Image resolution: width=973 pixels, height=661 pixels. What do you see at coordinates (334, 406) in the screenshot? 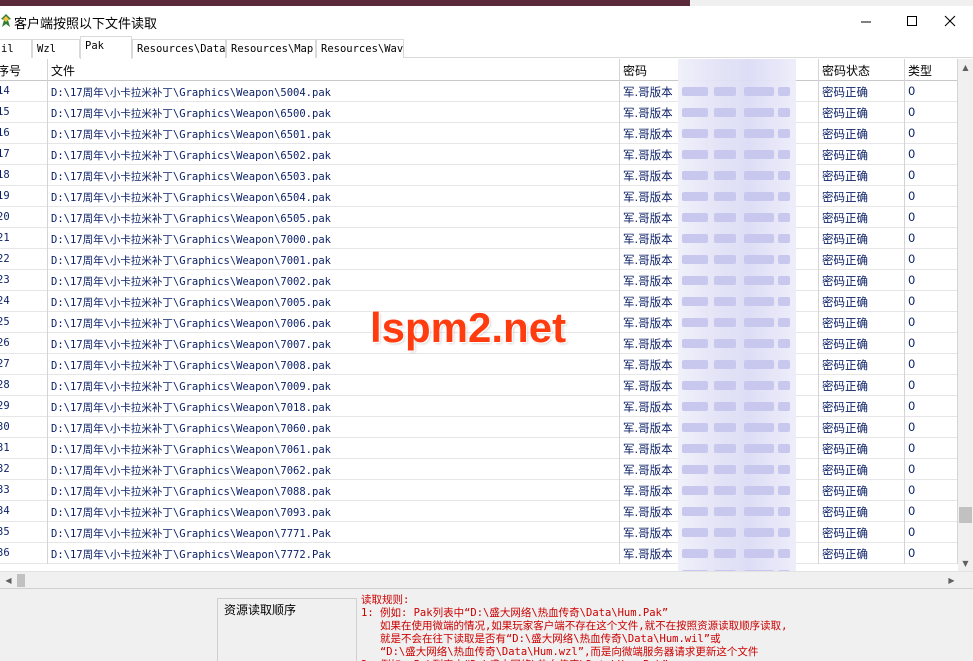
I see `cell-file: D:\17周年\小卡拉米补丁\Graphics\Weapon\7018.pak` at bounding box center [334, 406].